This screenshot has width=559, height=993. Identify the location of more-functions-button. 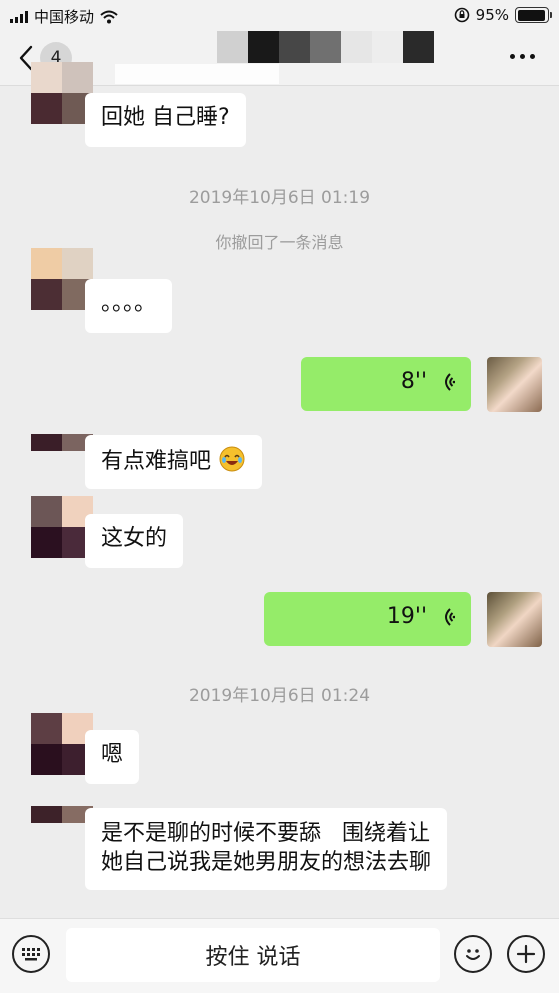
(526, 954).